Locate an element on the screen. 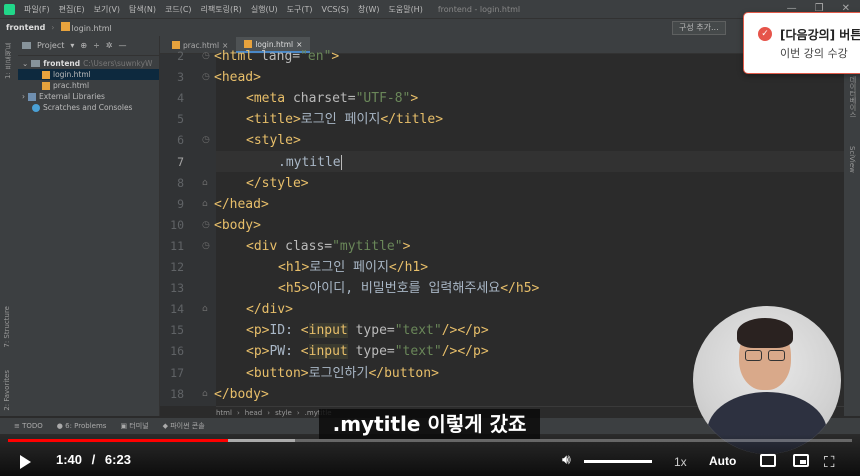 The width and height of the screenshot is (860, 476). subtitles-icon is located at coordinates (768, 460).